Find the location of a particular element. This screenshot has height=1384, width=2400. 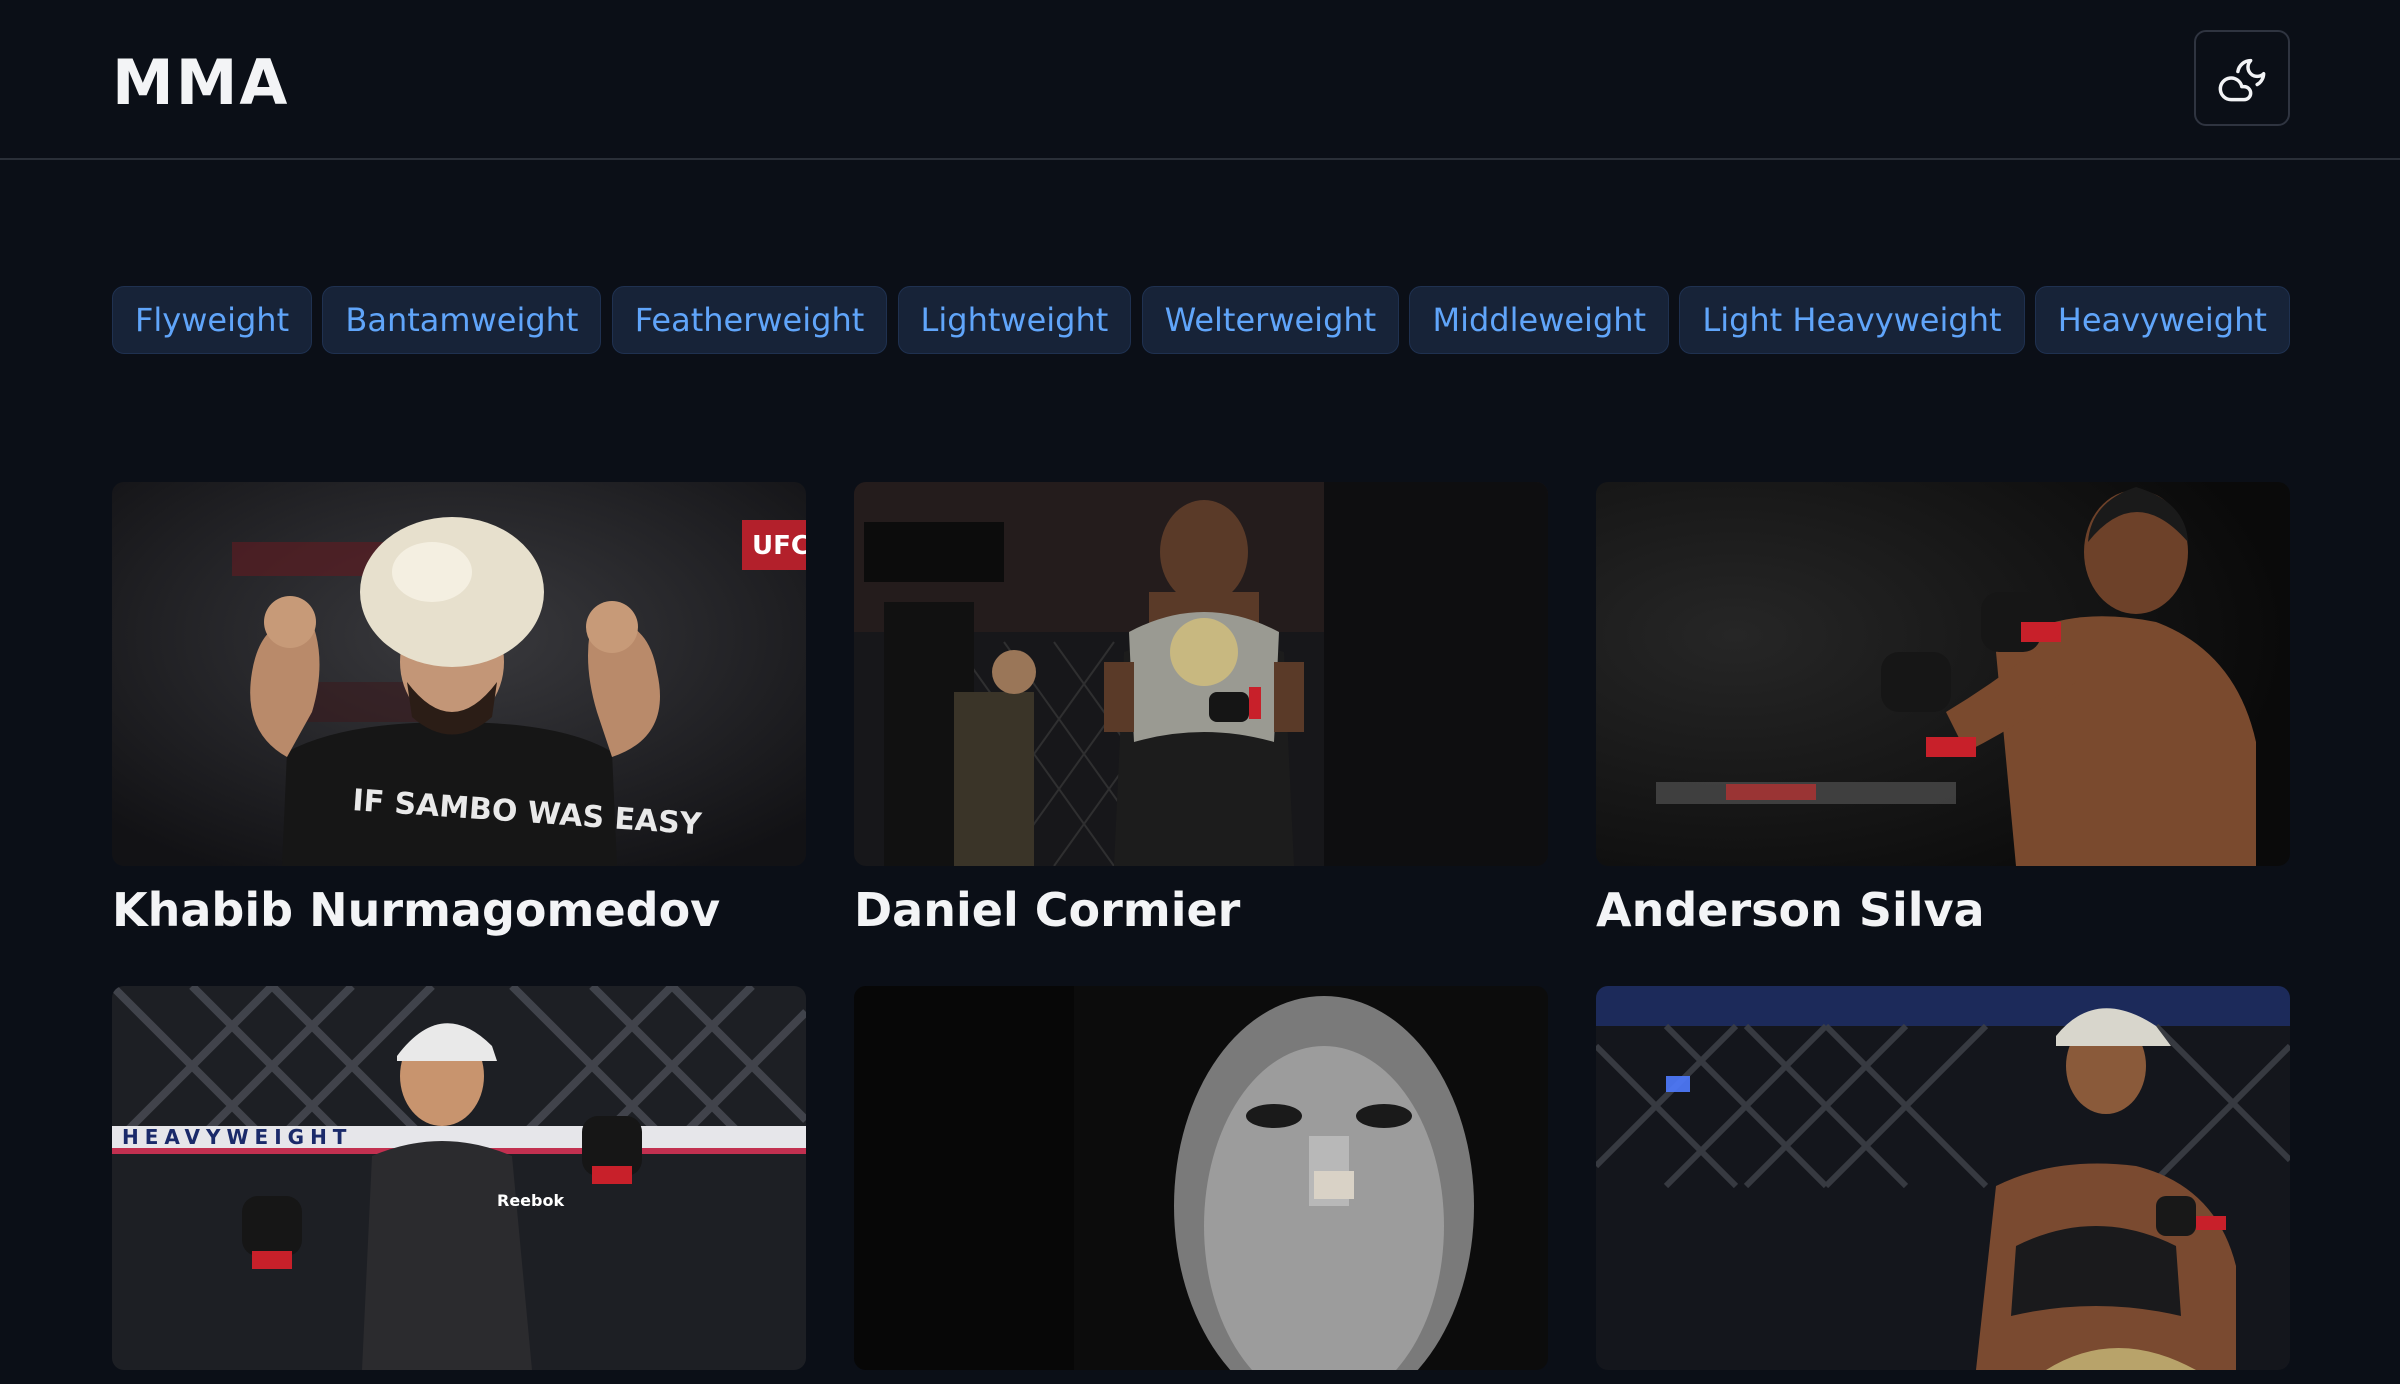

chip-heavyweight: Heavyweight is located at coordinates (2162, 320).